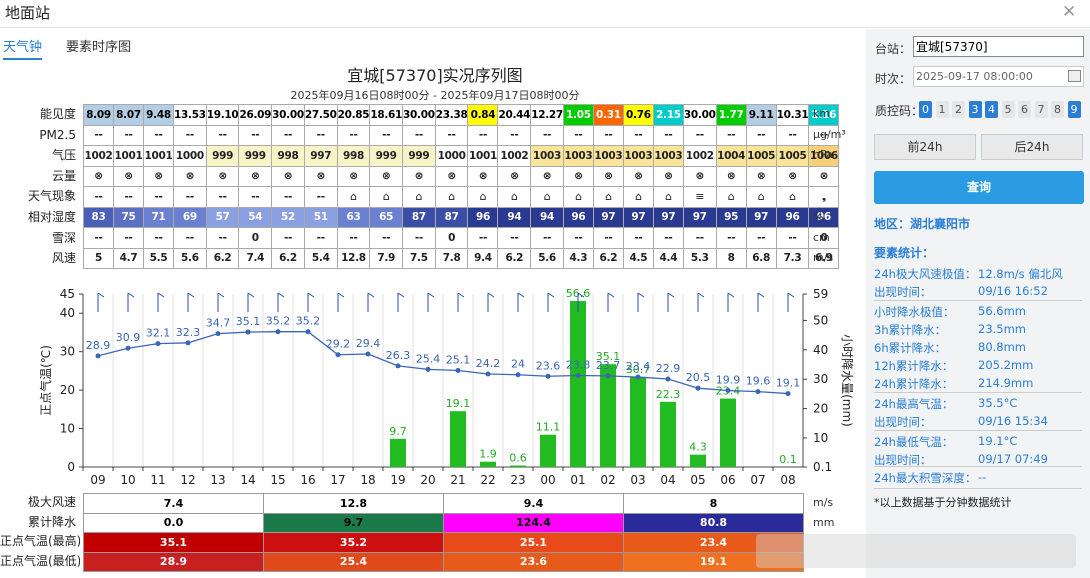  Describe the element at coordinates (353, 156) in the screenshot. I see `table-cell: 998` at that location.